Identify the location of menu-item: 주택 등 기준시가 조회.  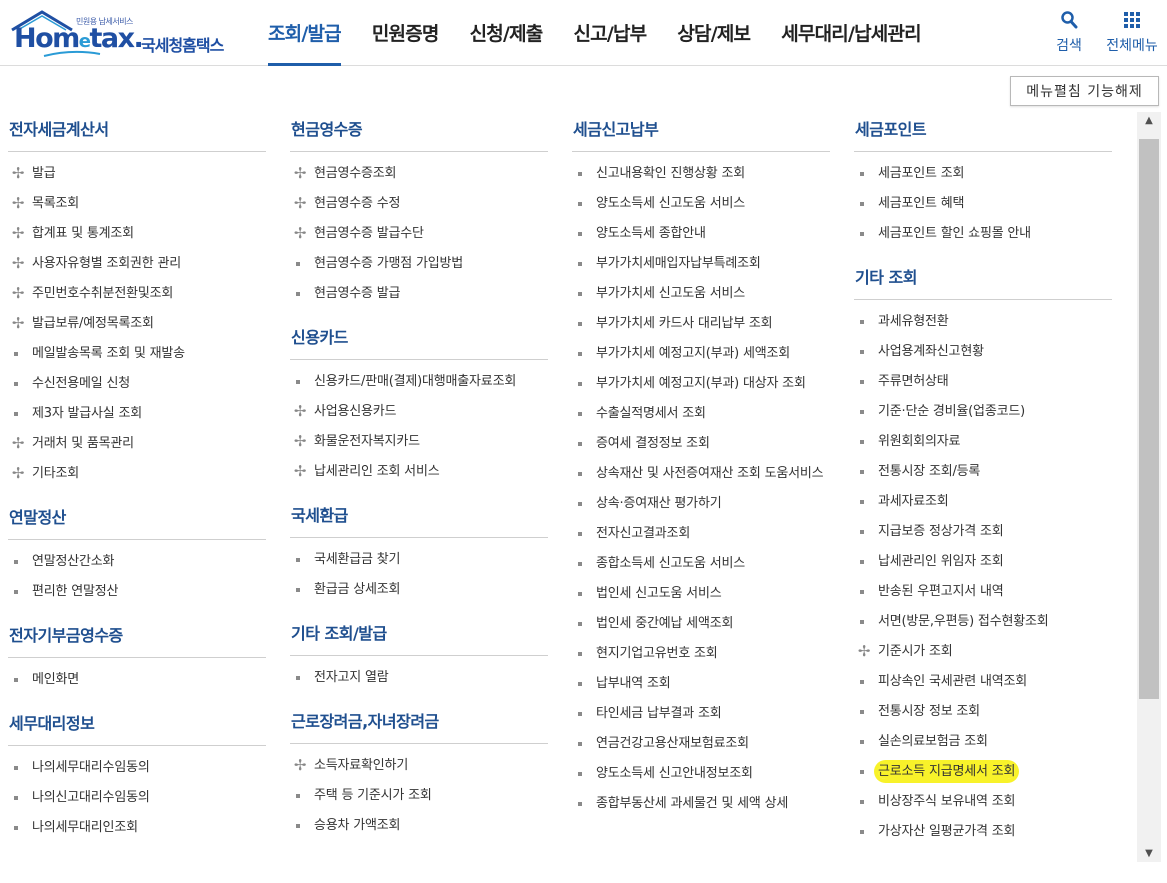
(419, 795).